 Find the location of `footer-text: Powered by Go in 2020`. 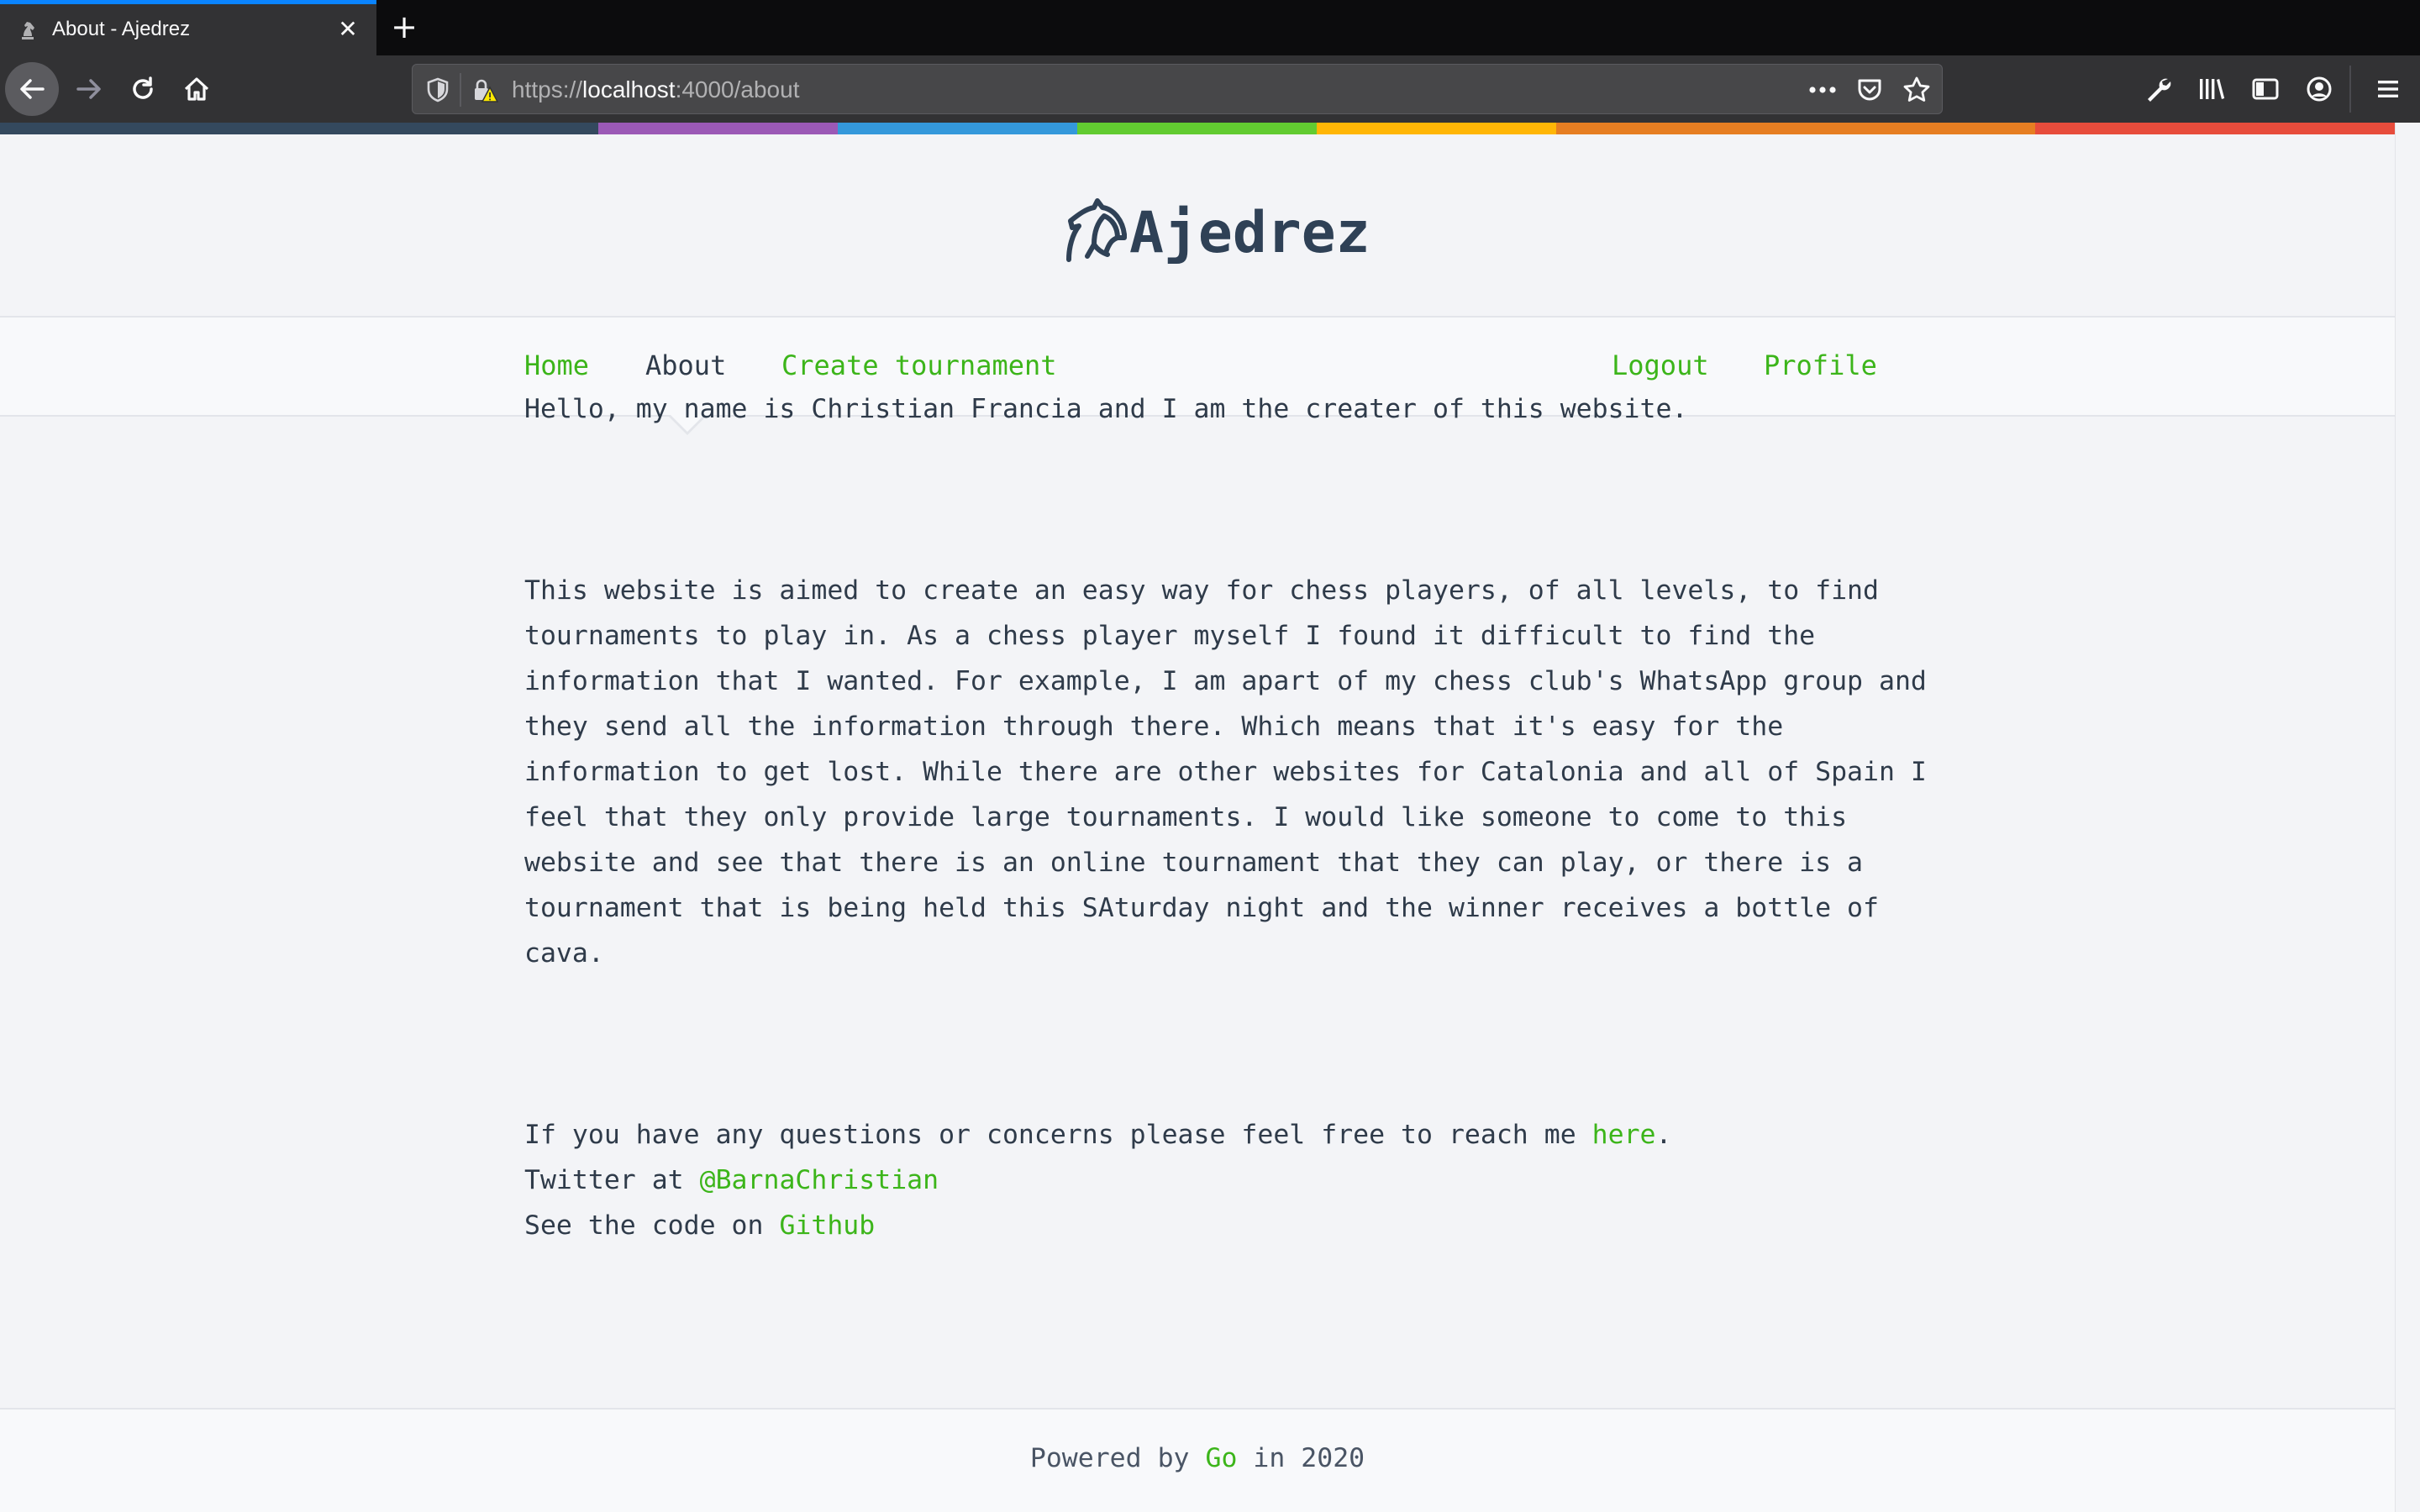

footer-text: Powered by Go in 2020 is located at coordinates (1197, 1458).